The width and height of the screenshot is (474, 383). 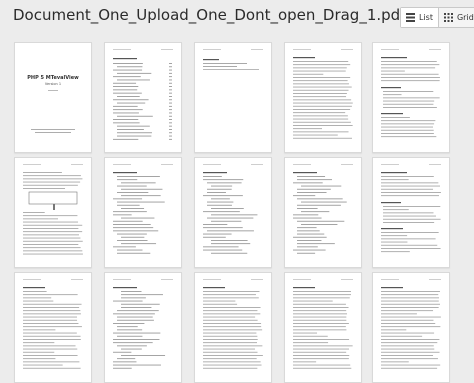 What do you see at coordinates (53, 104) in the screenshot?
I see `page-content-preview: PHP 5 MTevalViewVersion 1` at bounding box center [53, 104].